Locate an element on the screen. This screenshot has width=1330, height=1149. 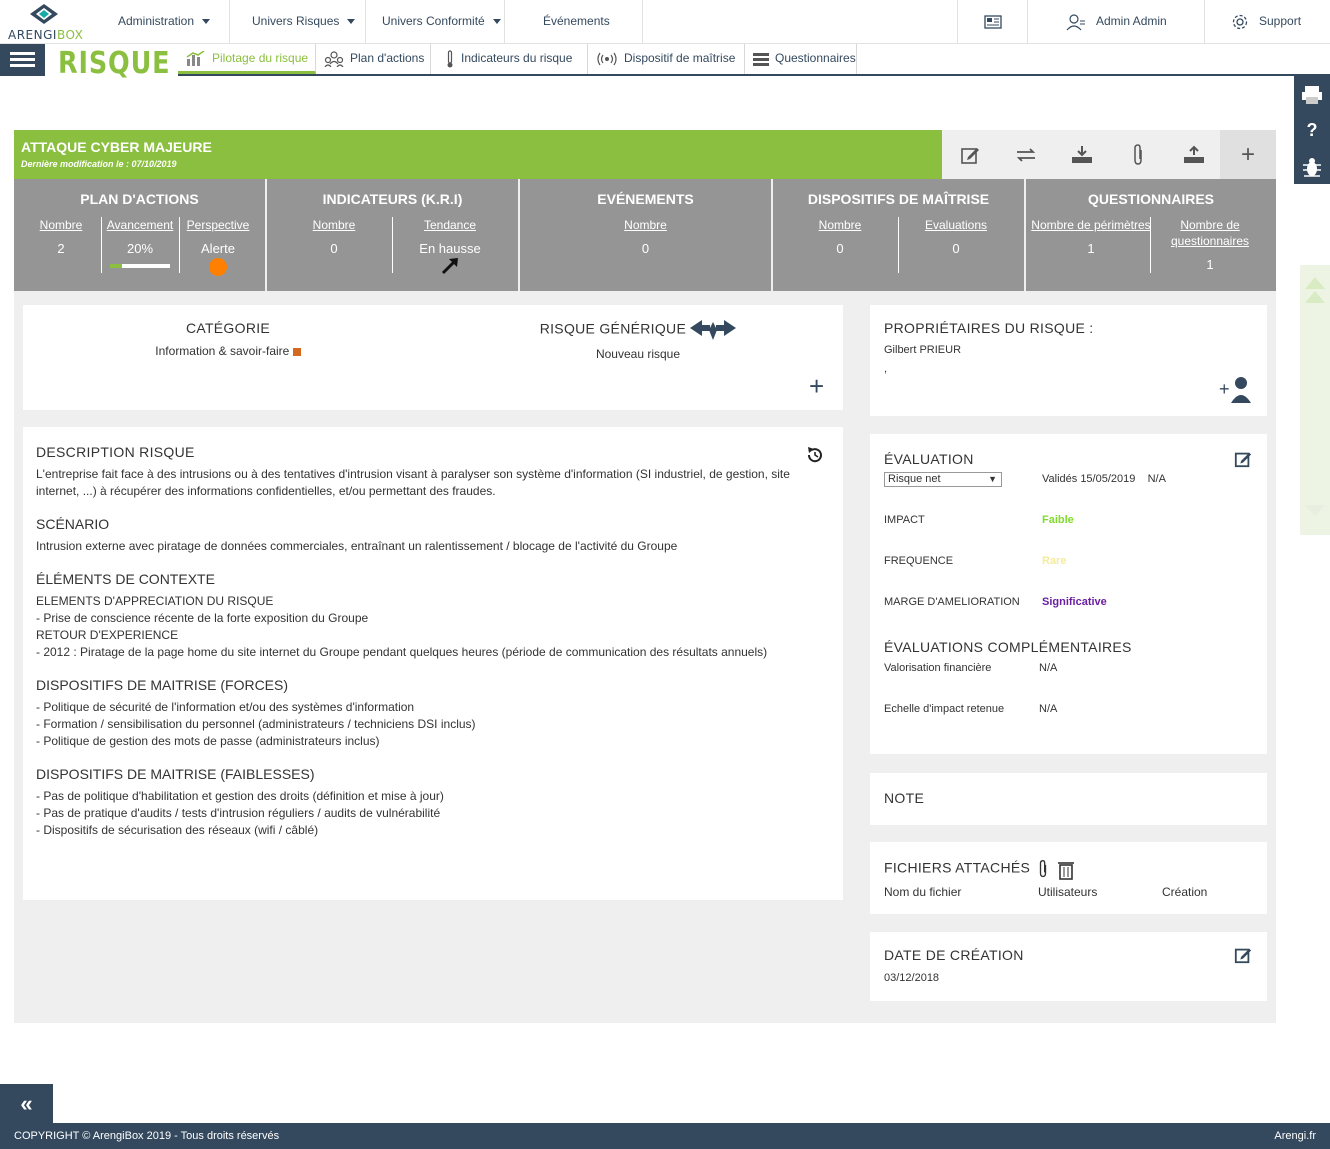
scroll-navigator is located at coordinates (1315, 400).